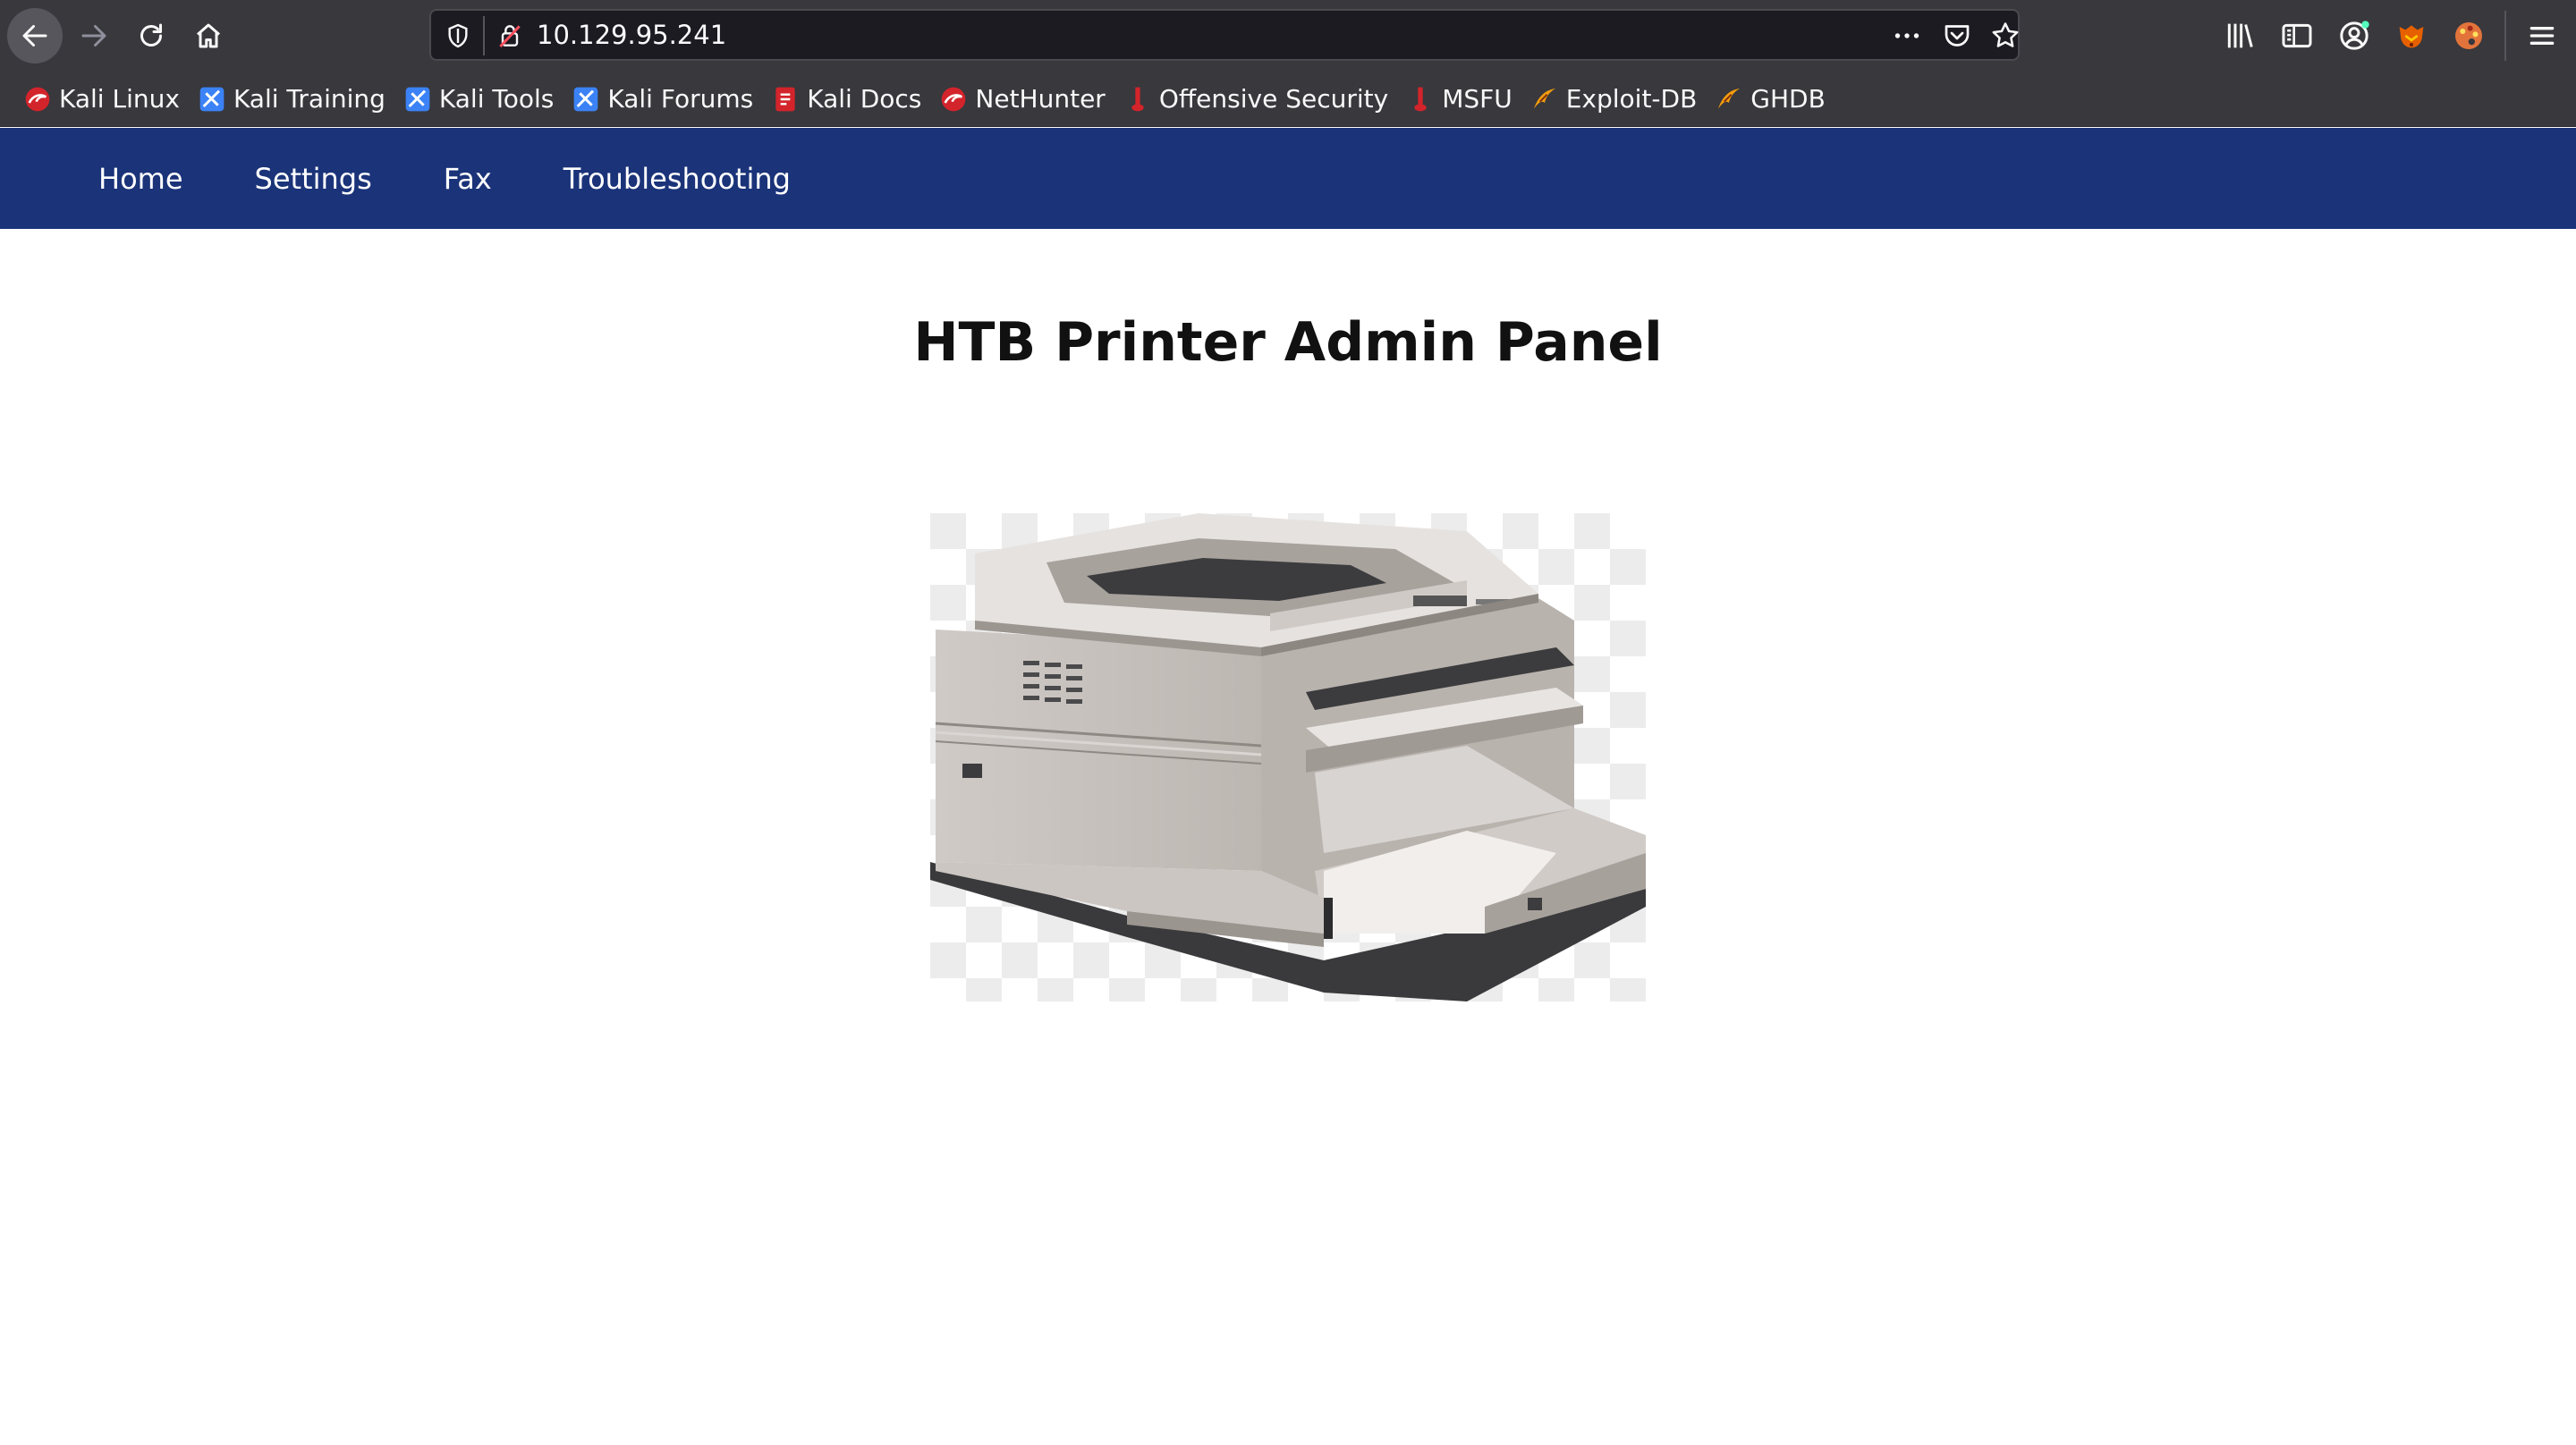 The image size is (2576, 1445). I want to click on bookmark-offensive-security: Offensive Security, so click(1256, 99).